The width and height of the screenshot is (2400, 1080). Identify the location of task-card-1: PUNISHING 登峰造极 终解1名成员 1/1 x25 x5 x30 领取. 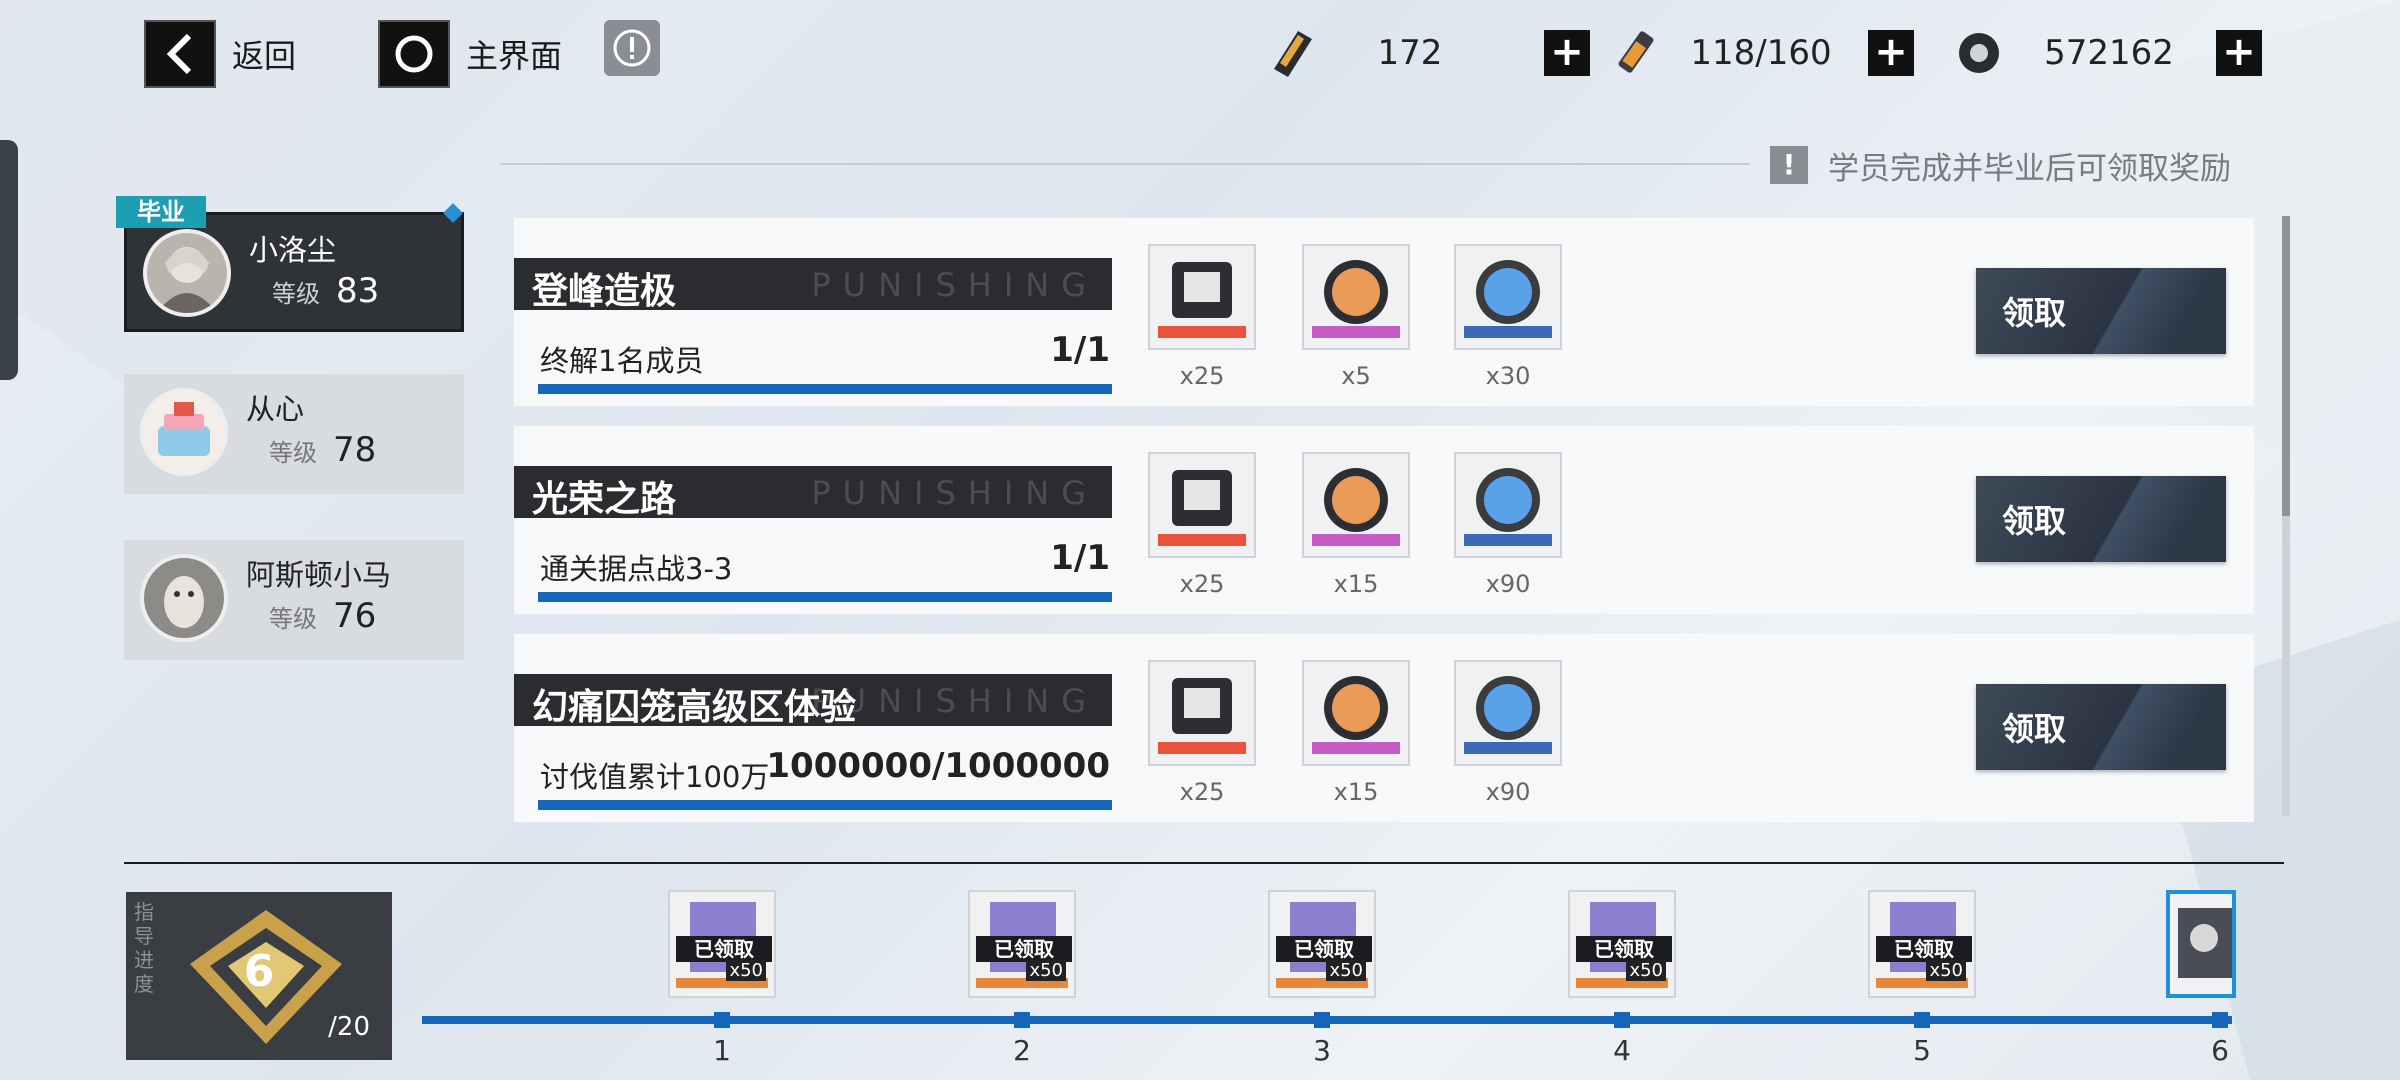
(1384, 312).